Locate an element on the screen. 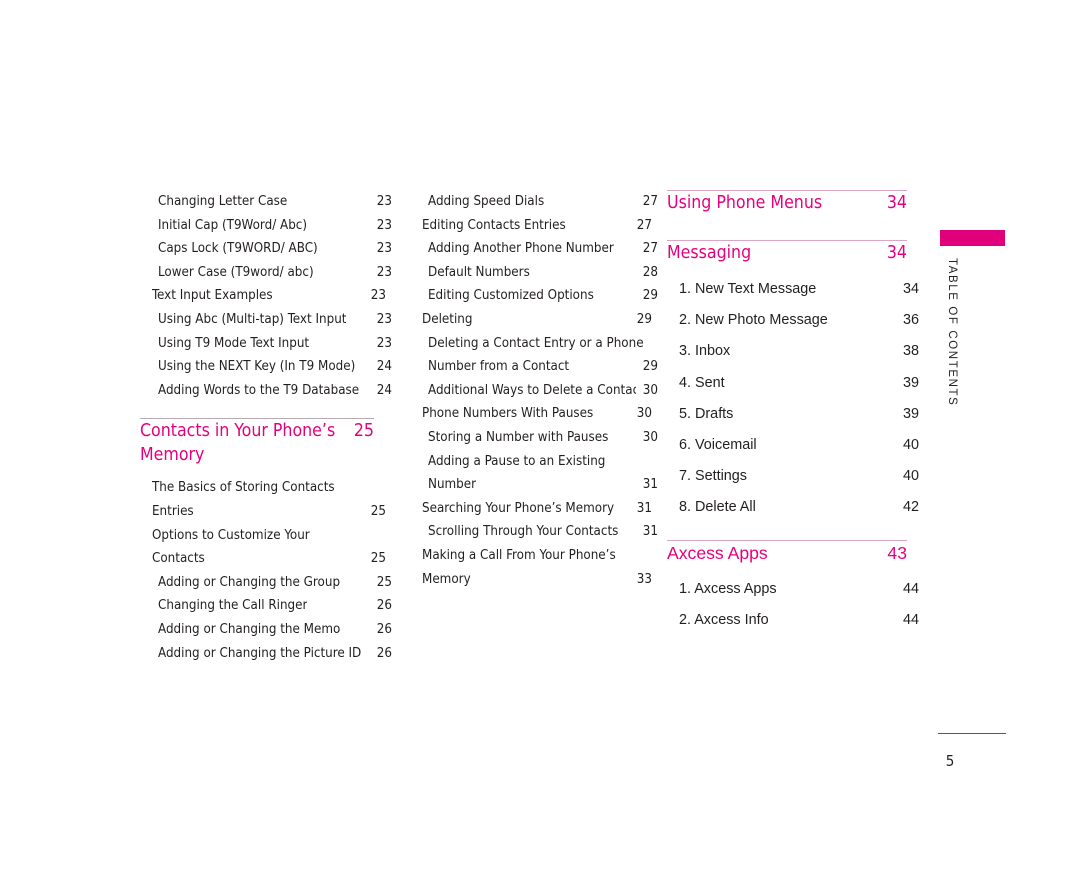 This screenshot has width=1080, height=888. toc-entry: 4. Sent 39 is located at coordinates (793, 383).